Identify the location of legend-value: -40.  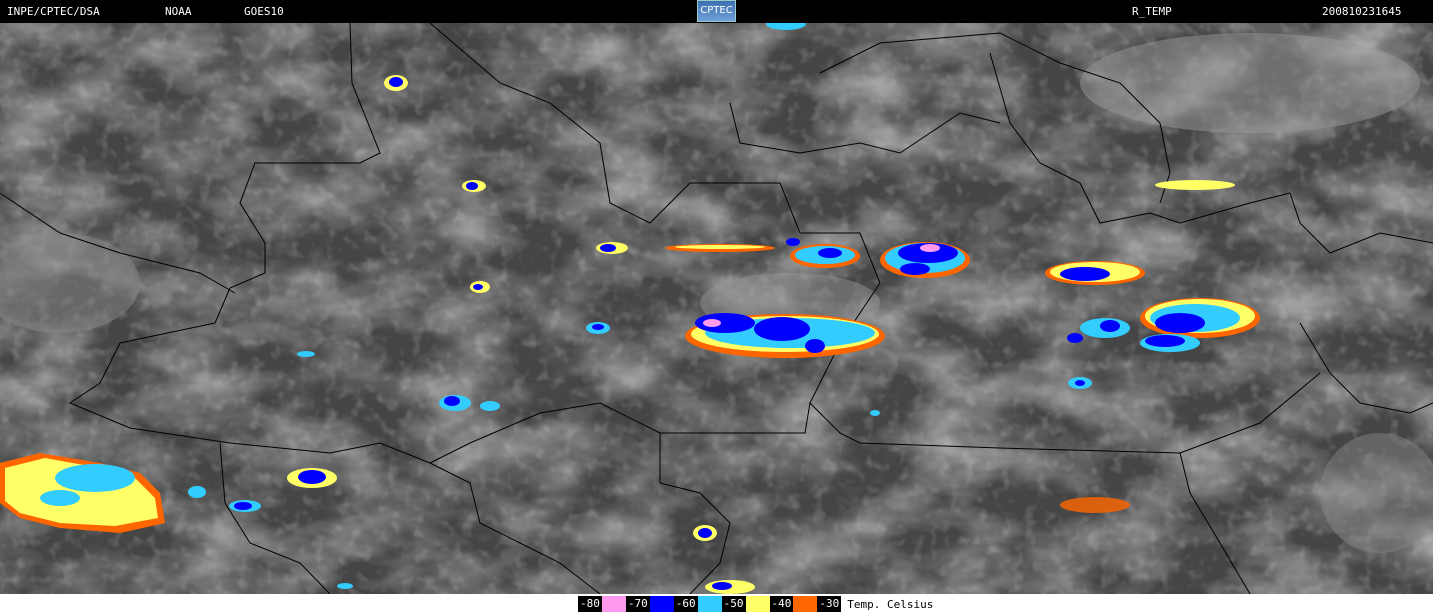
(781, 604).